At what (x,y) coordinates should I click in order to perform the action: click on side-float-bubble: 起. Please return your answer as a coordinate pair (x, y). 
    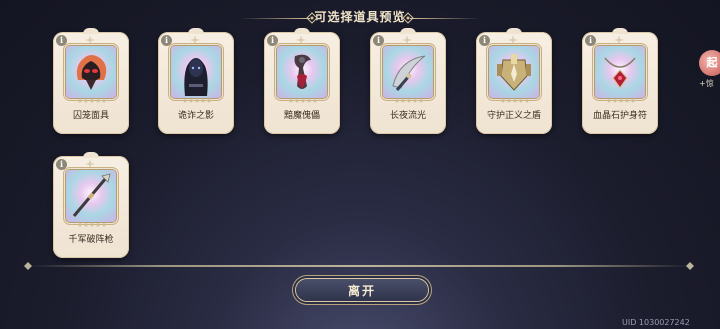
    Looking at the image, I should click on (709, 63).